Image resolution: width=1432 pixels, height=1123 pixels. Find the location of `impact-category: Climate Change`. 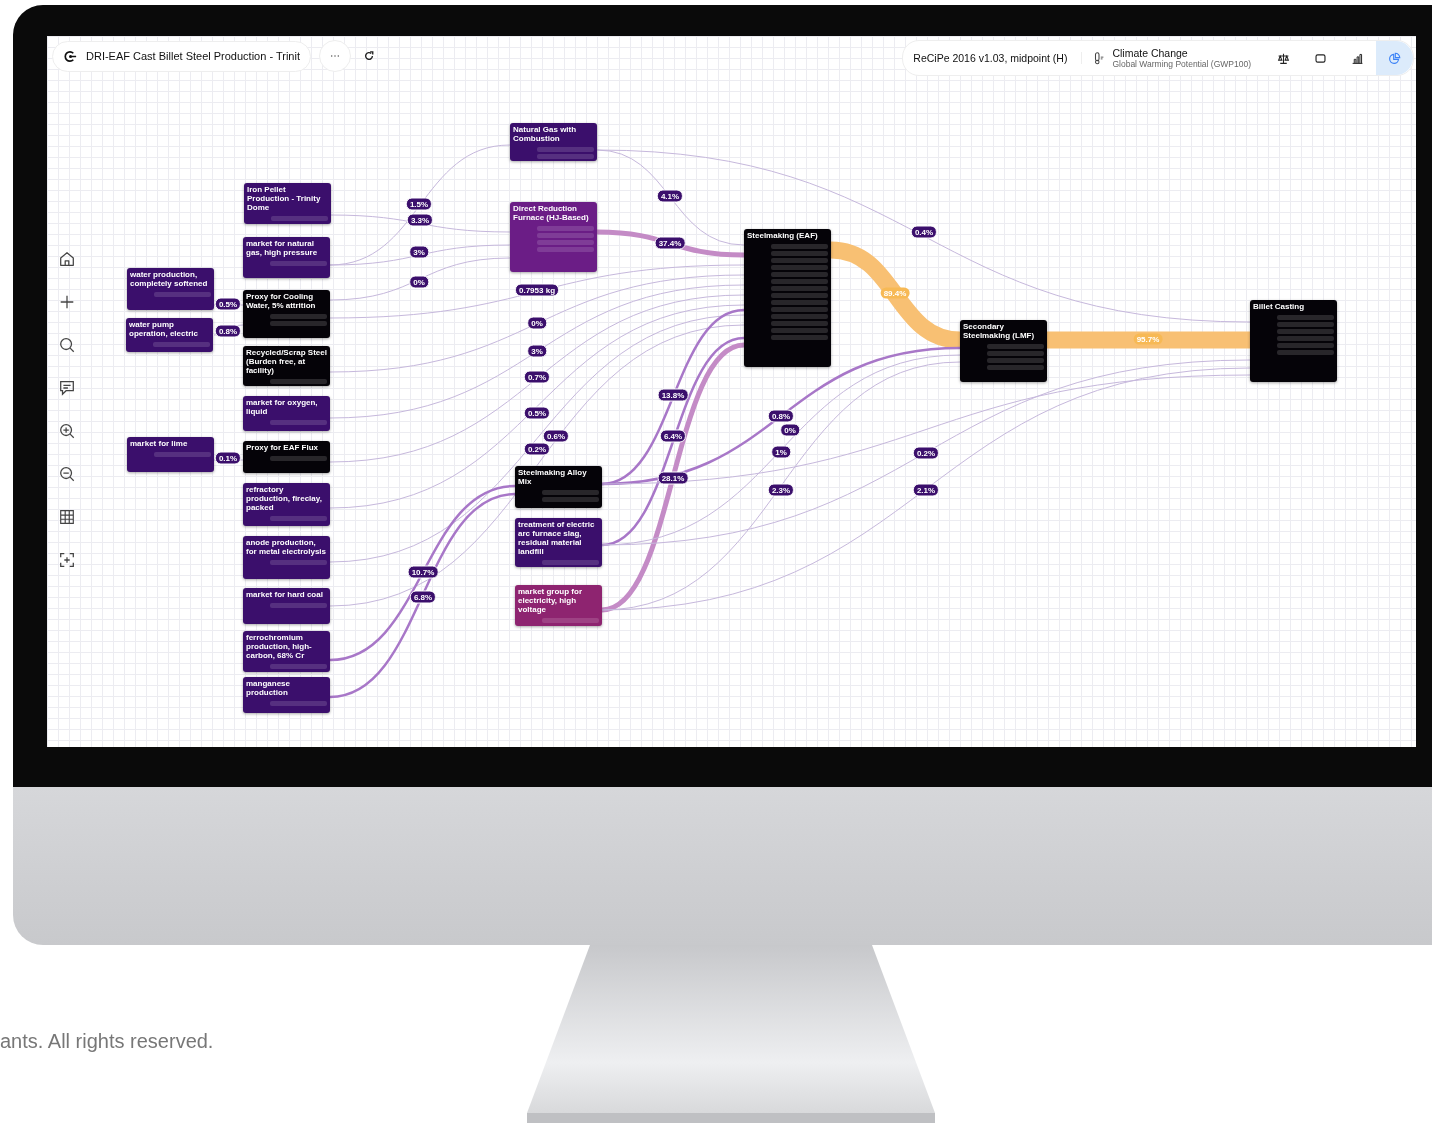

impact-category: Climate Change is located at coordinates (1181, 53).